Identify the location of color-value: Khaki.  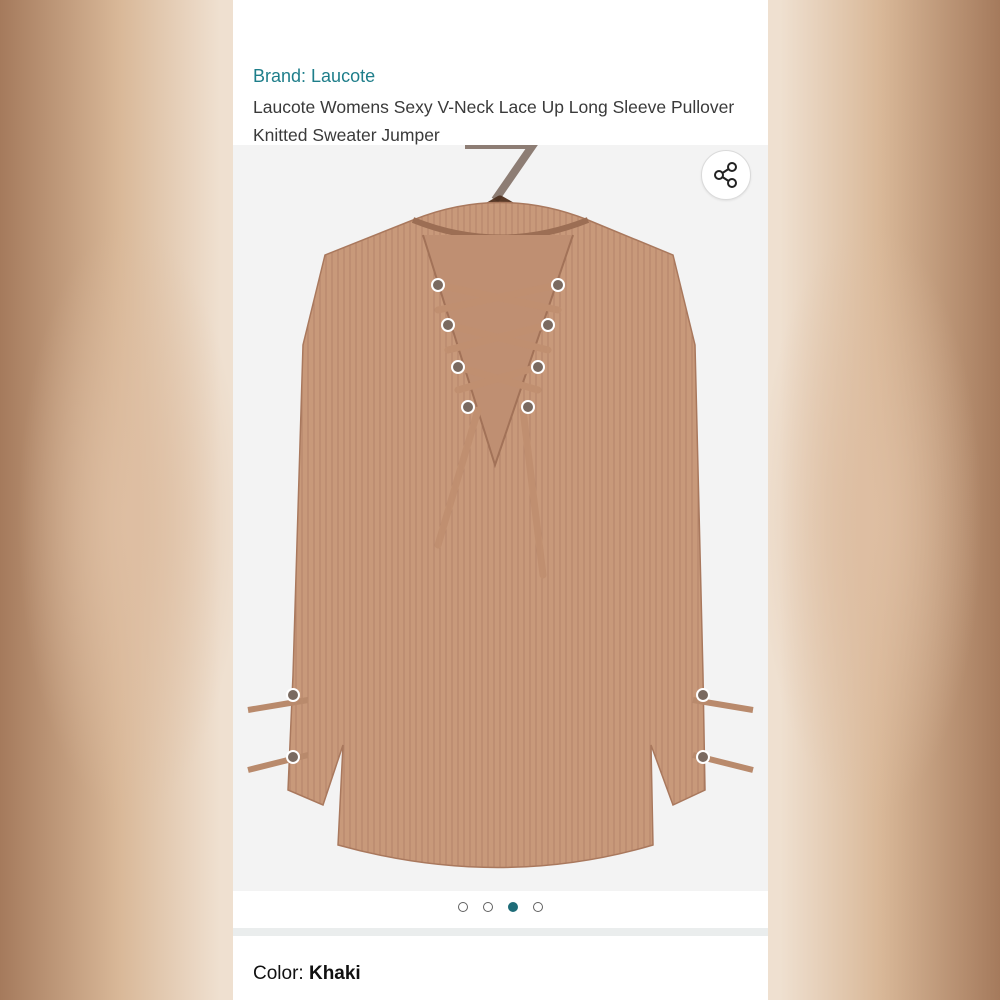
(334, 973).